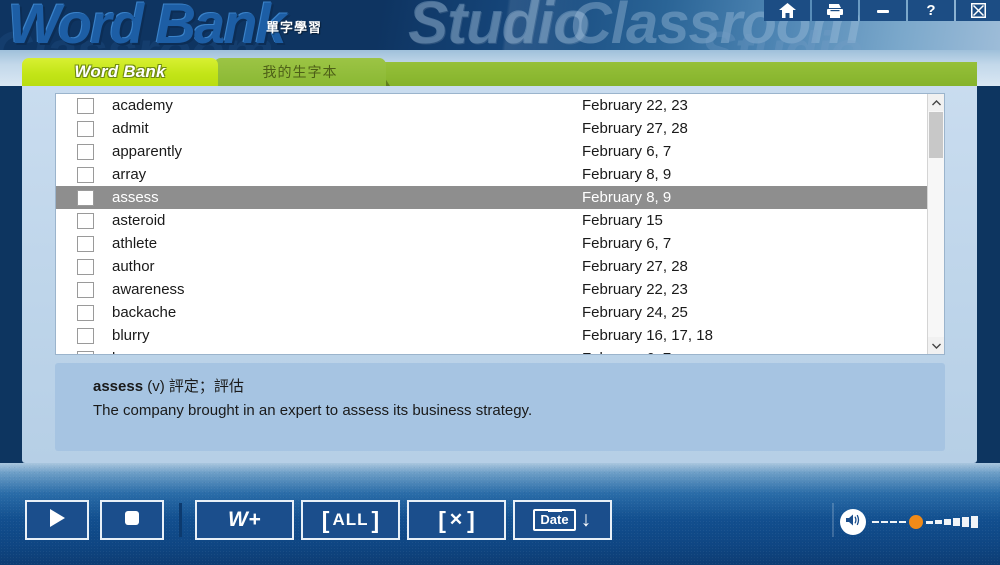 The width and height of the screenshot is (1000, 565). What do you see at coordinates (647, 335) in the screenshot?
I see `date-cell: February 16, 17, 18` at bounding box center [647, 335].